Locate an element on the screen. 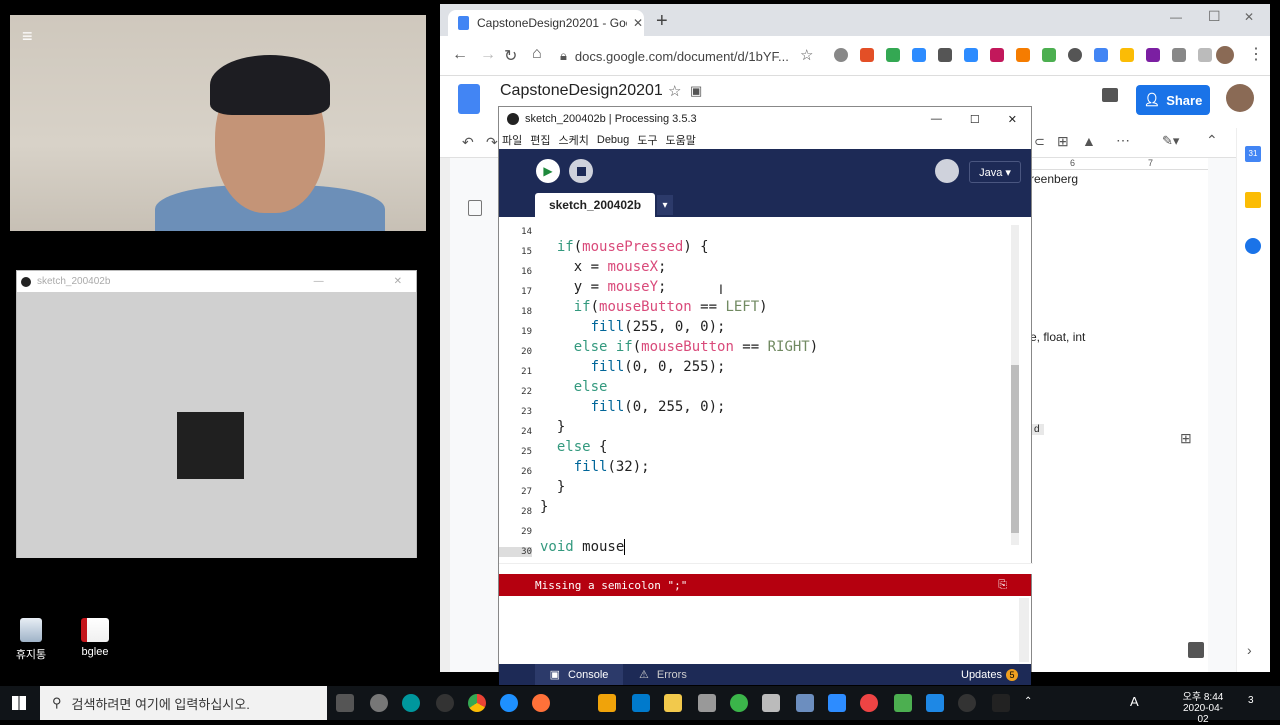 This screenshot has width=1280, height=725. code-line: fill(32); is located at coordinates (595, 467).